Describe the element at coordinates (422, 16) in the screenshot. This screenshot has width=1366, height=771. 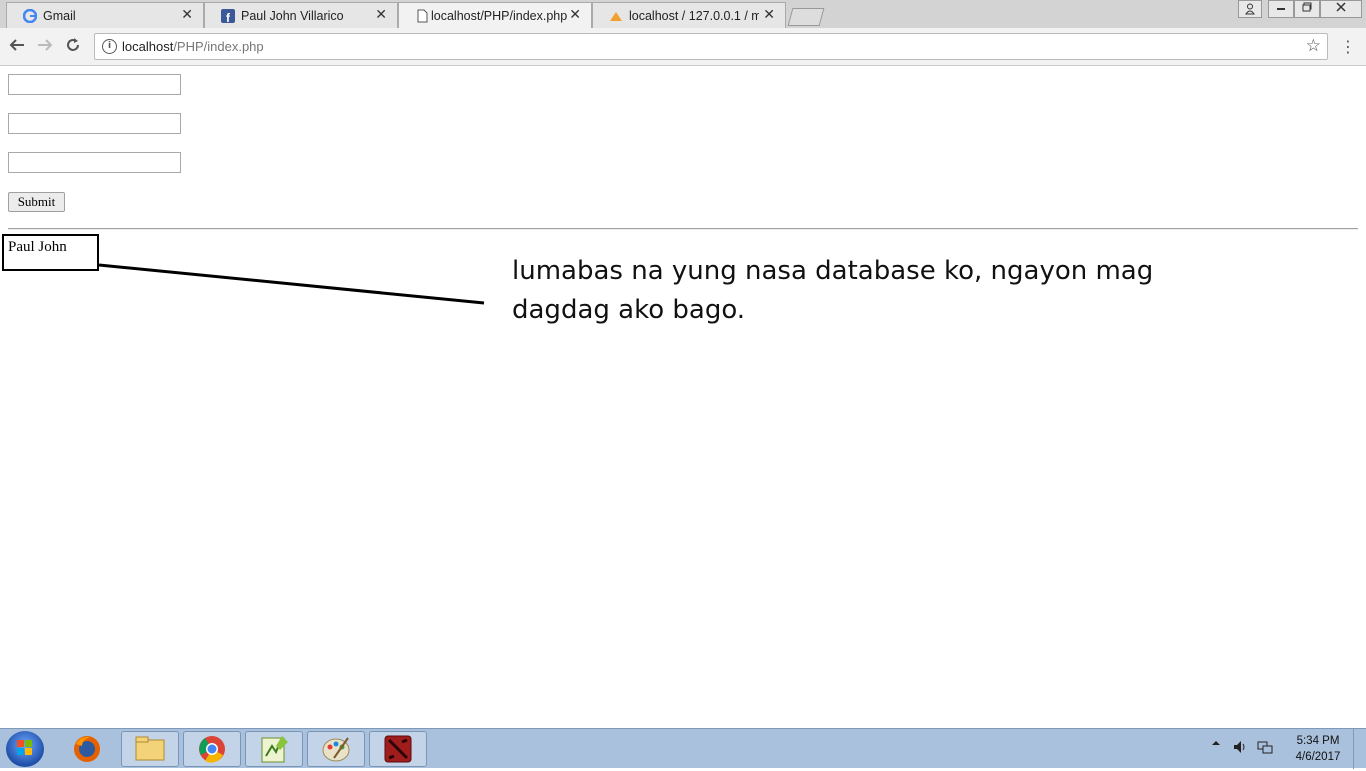
I see `page-icon` at that location.